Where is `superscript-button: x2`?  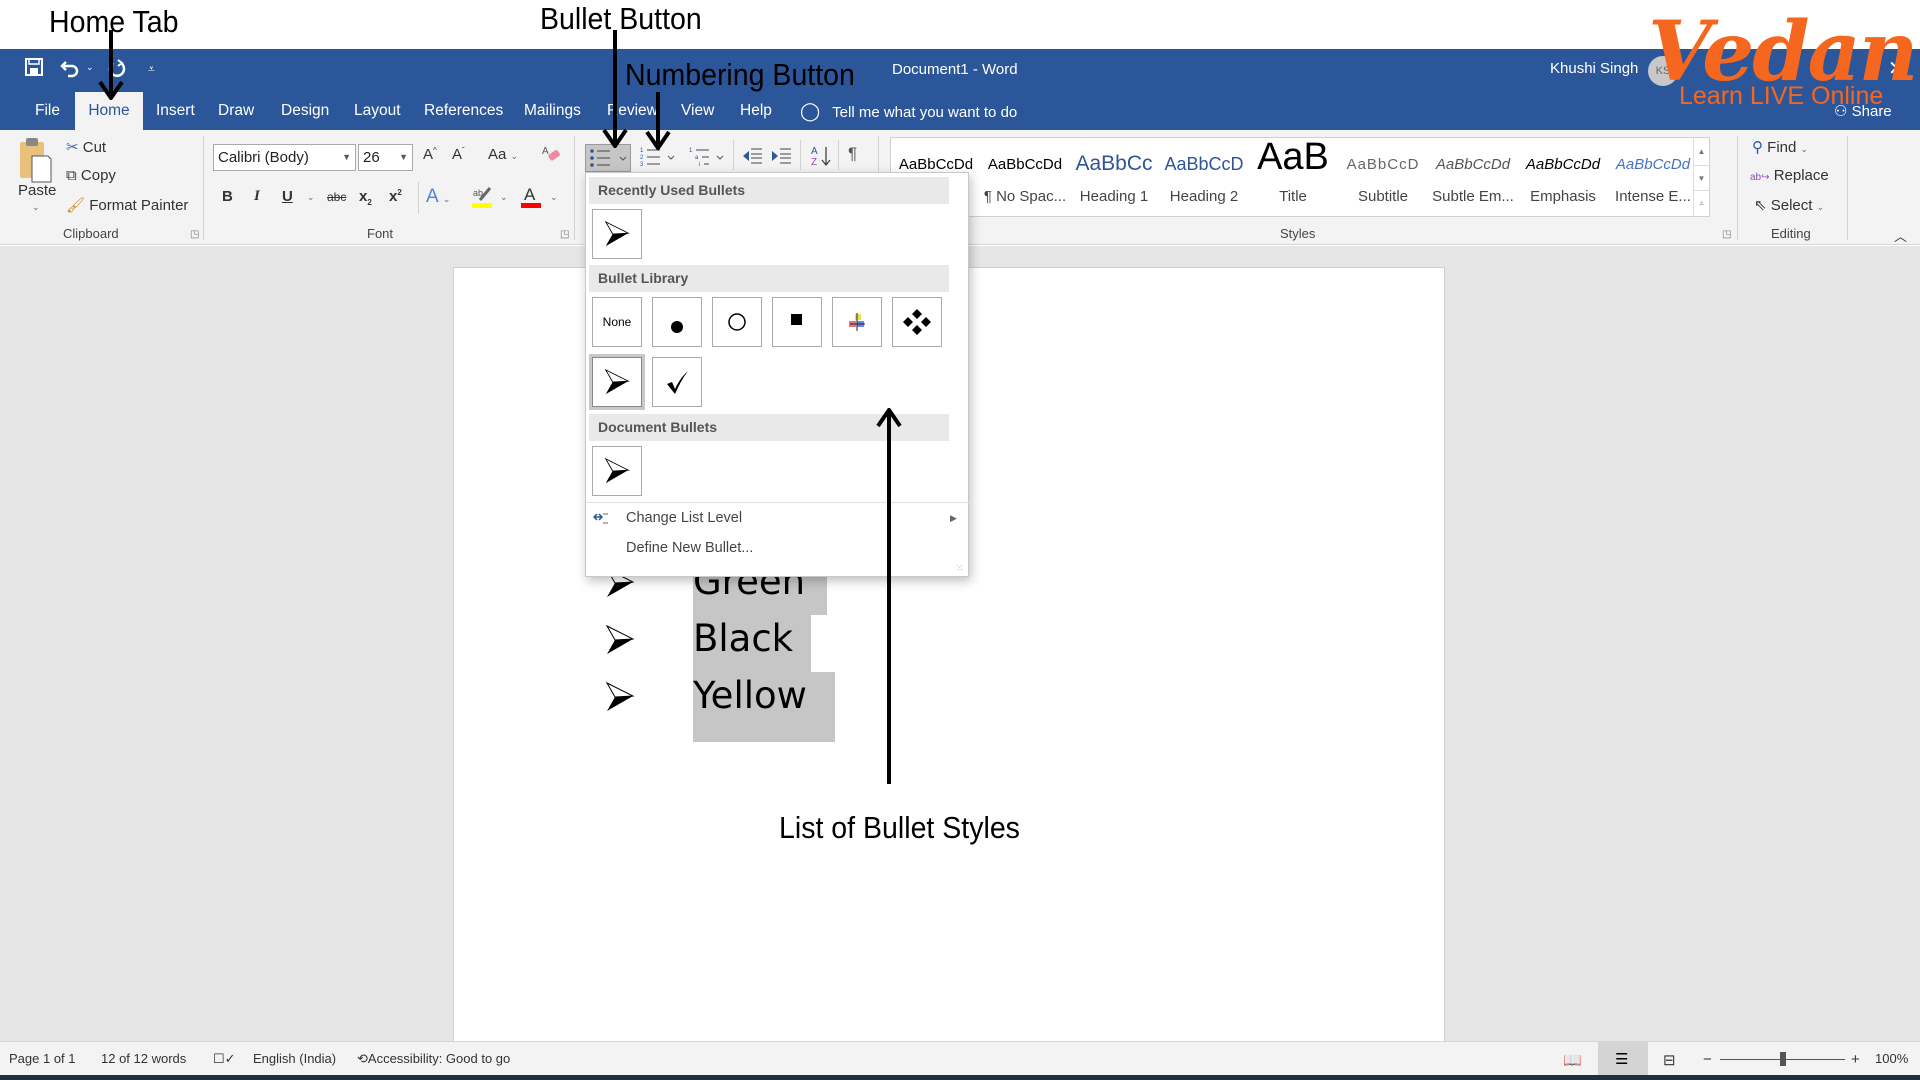
superscript-button: x2 is located at coordinates (395, 196).